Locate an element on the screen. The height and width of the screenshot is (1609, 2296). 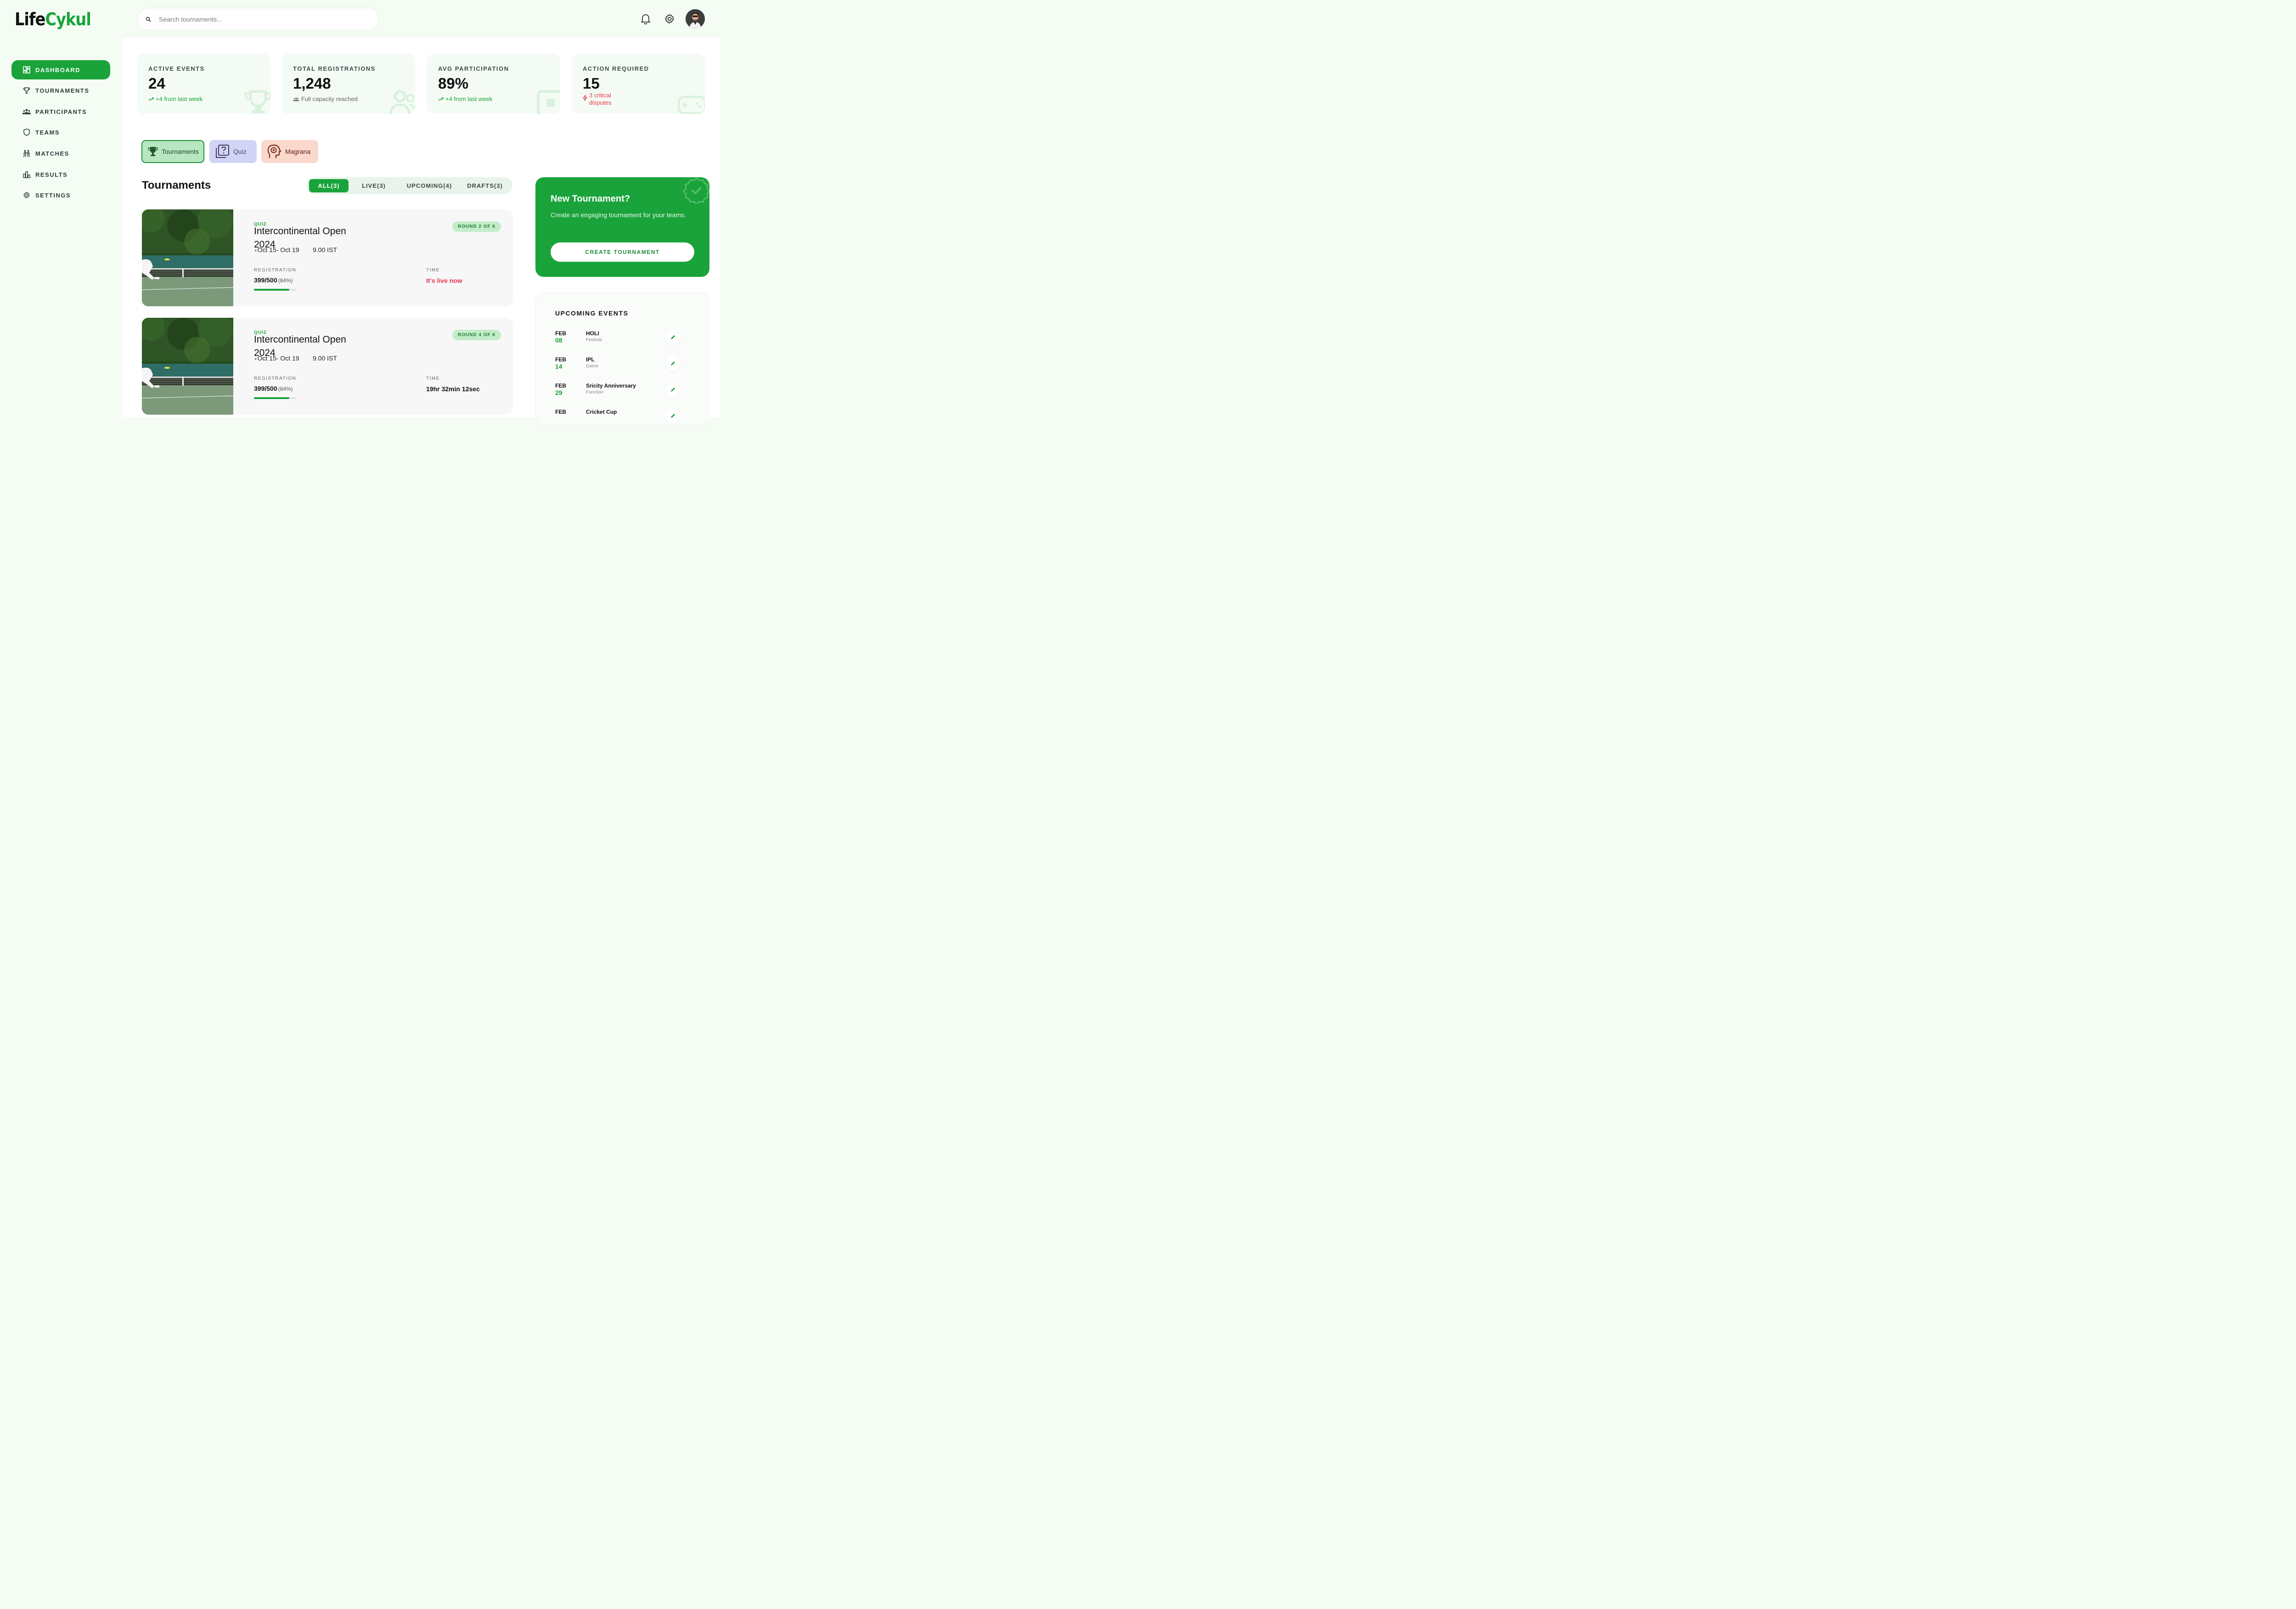
shield-icon is located at coordinates (27, 132).